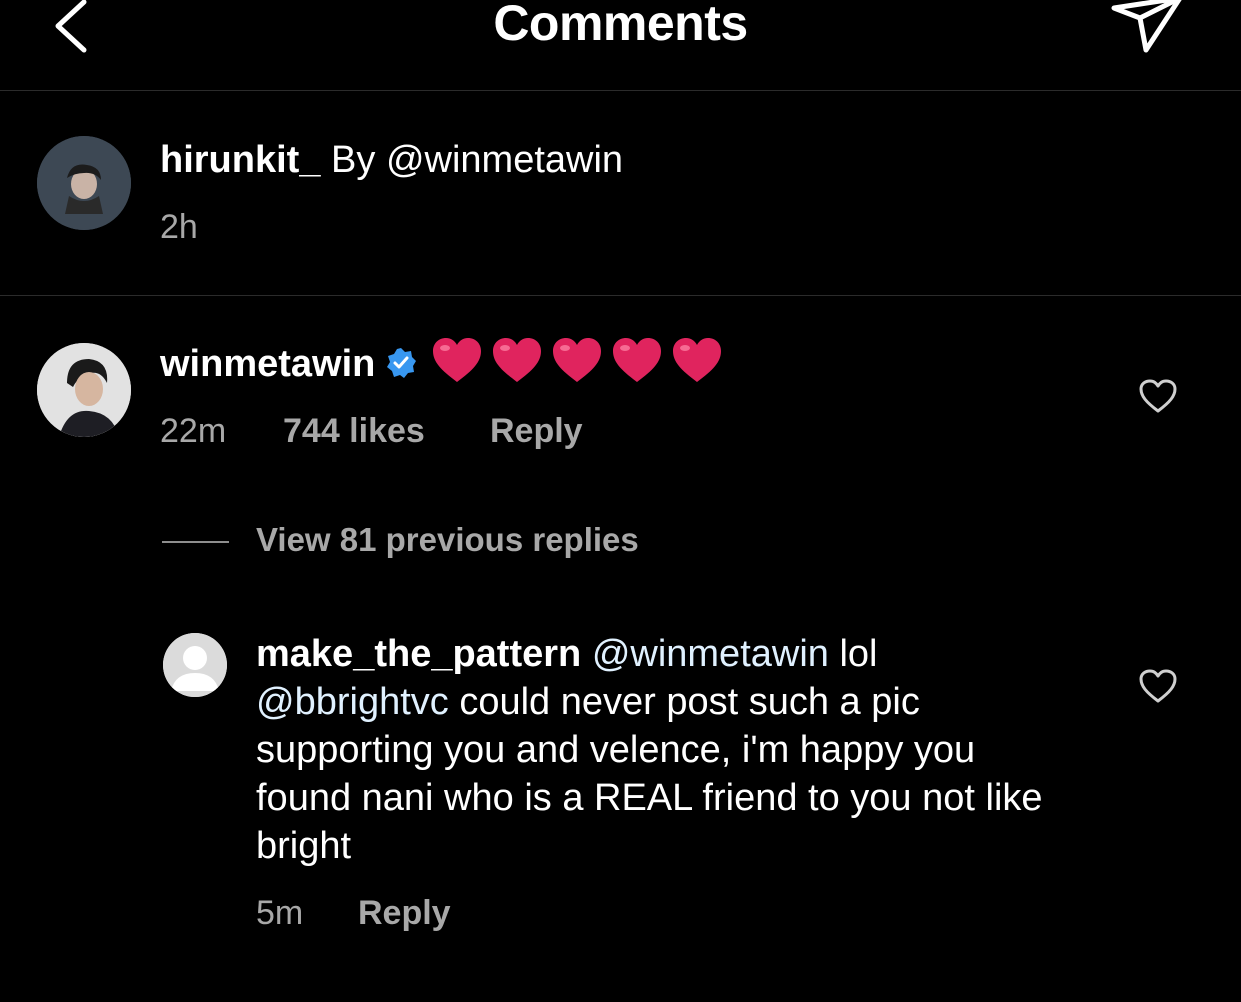 The width and height of the screenshot is (1241, 1002). Describe the element at coordinates (620, 295) in the screenshot. I see `caption-divider` at that location.